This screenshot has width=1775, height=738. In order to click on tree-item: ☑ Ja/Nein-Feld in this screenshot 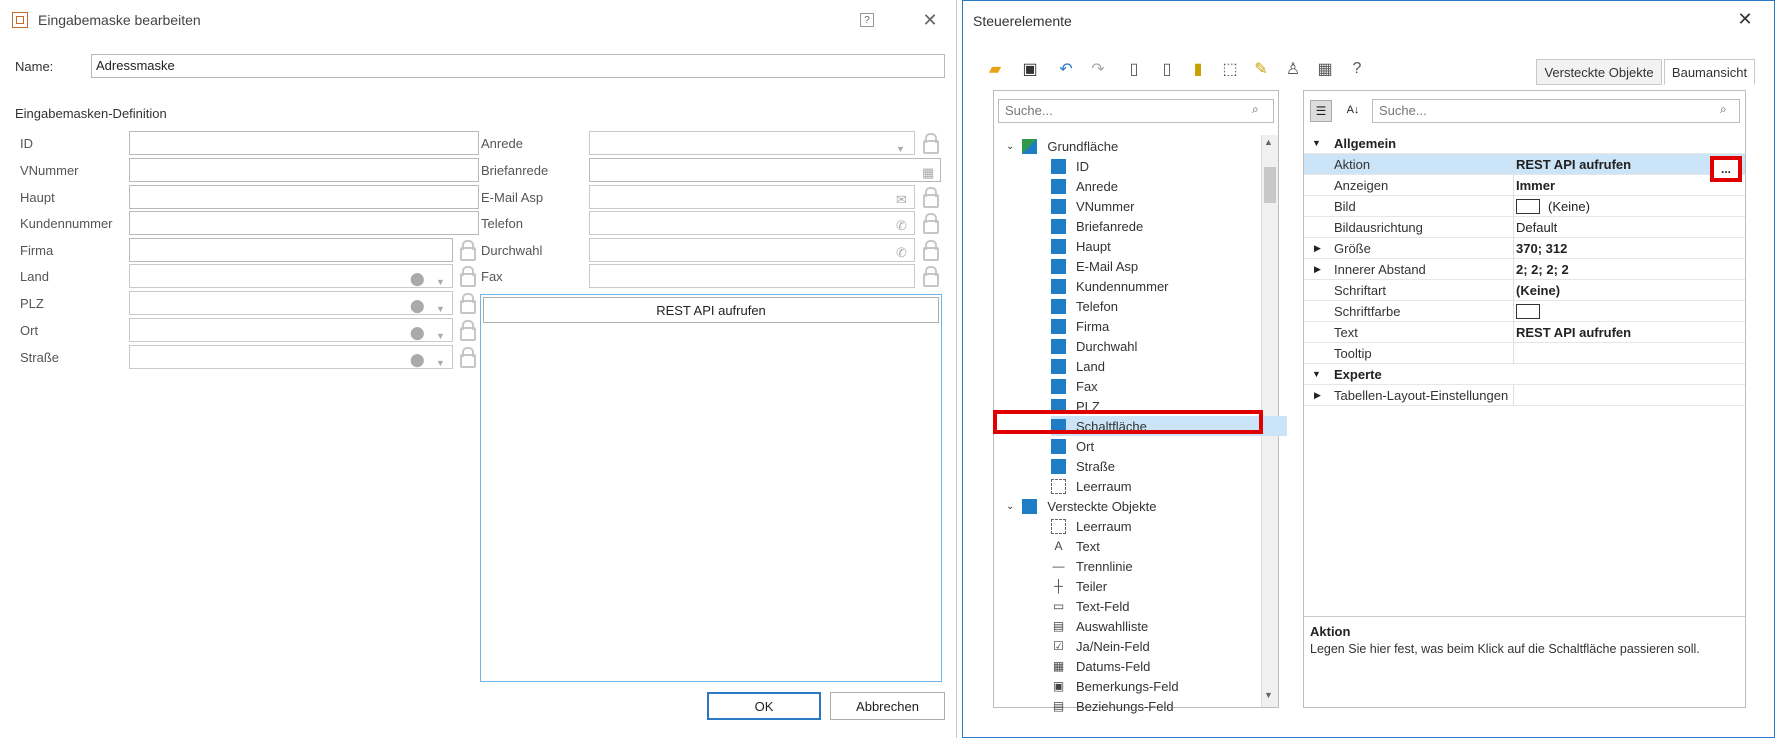, I will do `click(1100, 646)`.